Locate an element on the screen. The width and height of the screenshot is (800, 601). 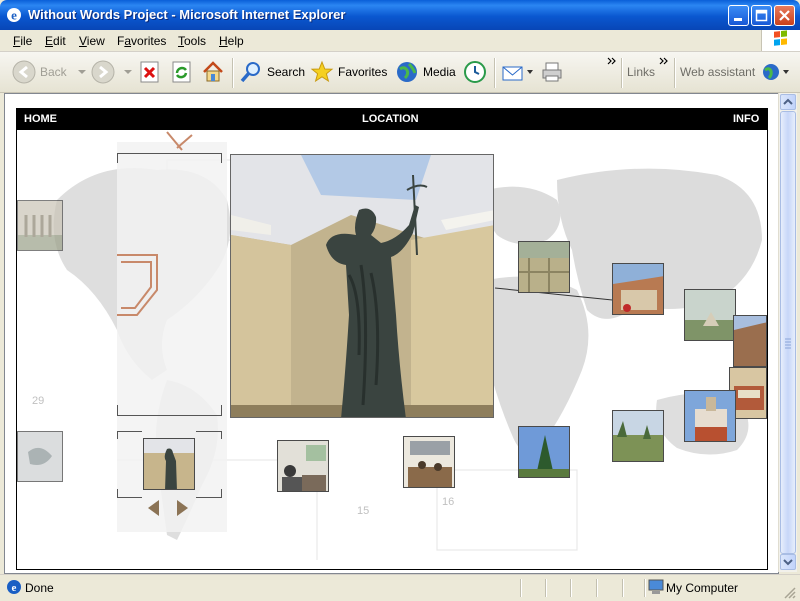
forward-arrow-icon is located at coordinates (103, 72).